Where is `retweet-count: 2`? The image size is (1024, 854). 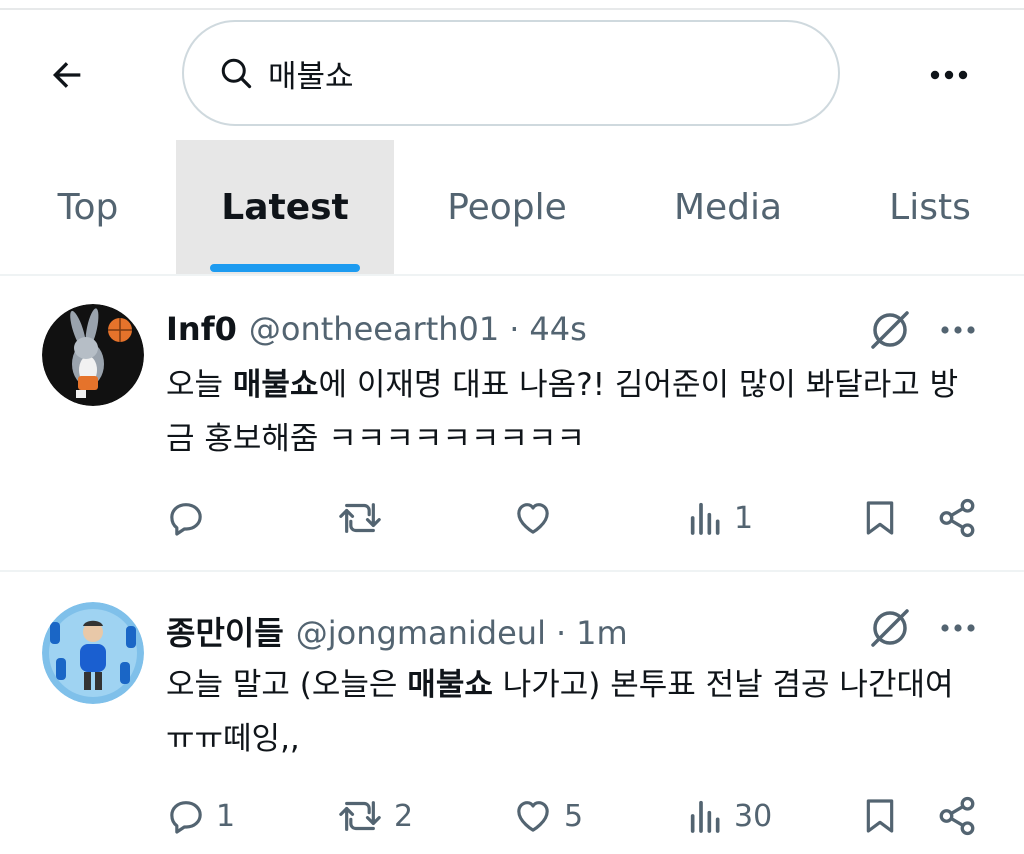
retweet-count: 2 is located at coordinates (404, 816).